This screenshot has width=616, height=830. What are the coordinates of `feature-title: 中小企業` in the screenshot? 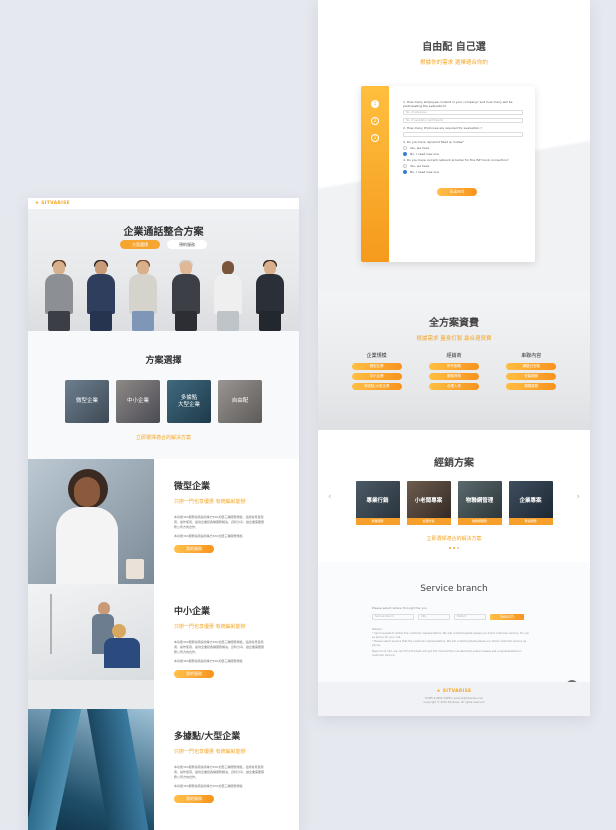 It's located at (192, 612).